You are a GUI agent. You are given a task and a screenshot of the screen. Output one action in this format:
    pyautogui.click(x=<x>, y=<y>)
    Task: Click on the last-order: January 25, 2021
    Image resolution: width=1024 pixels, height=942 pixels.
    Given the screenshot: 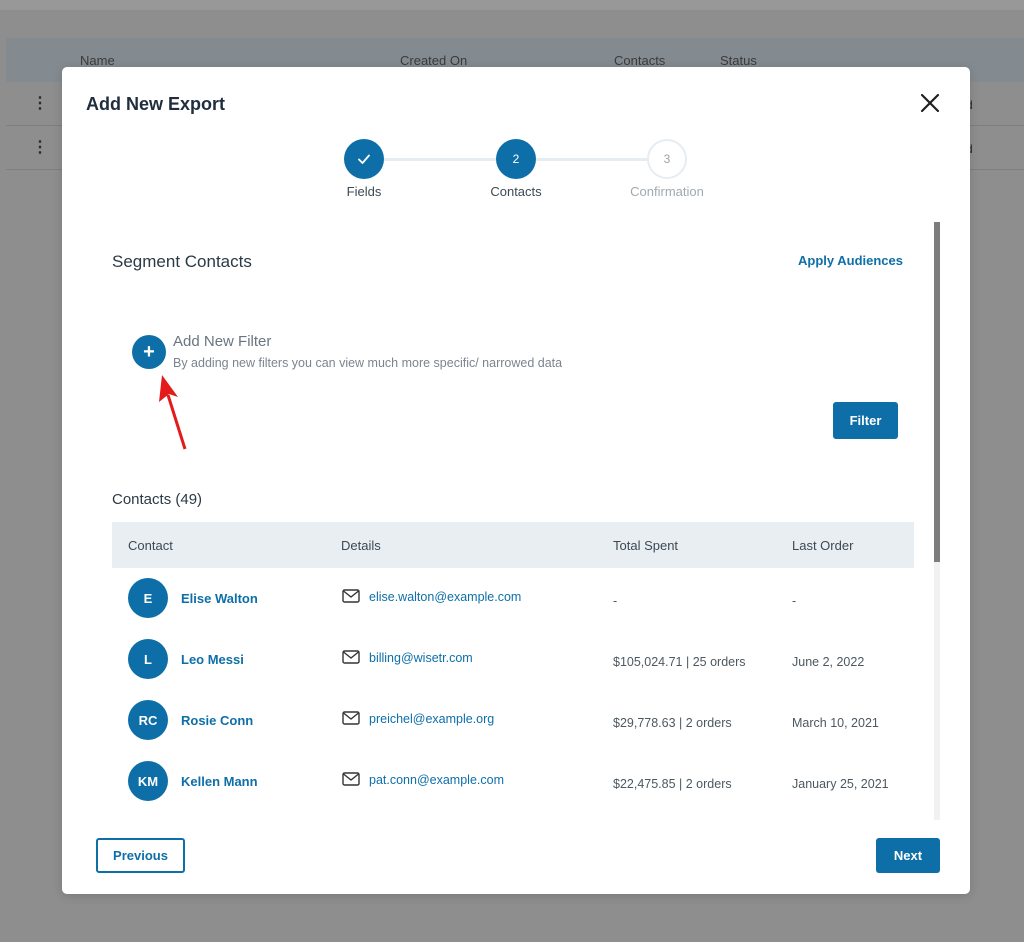 What is the action you would take?
    pyautogui.click(x=840, y=784)
    